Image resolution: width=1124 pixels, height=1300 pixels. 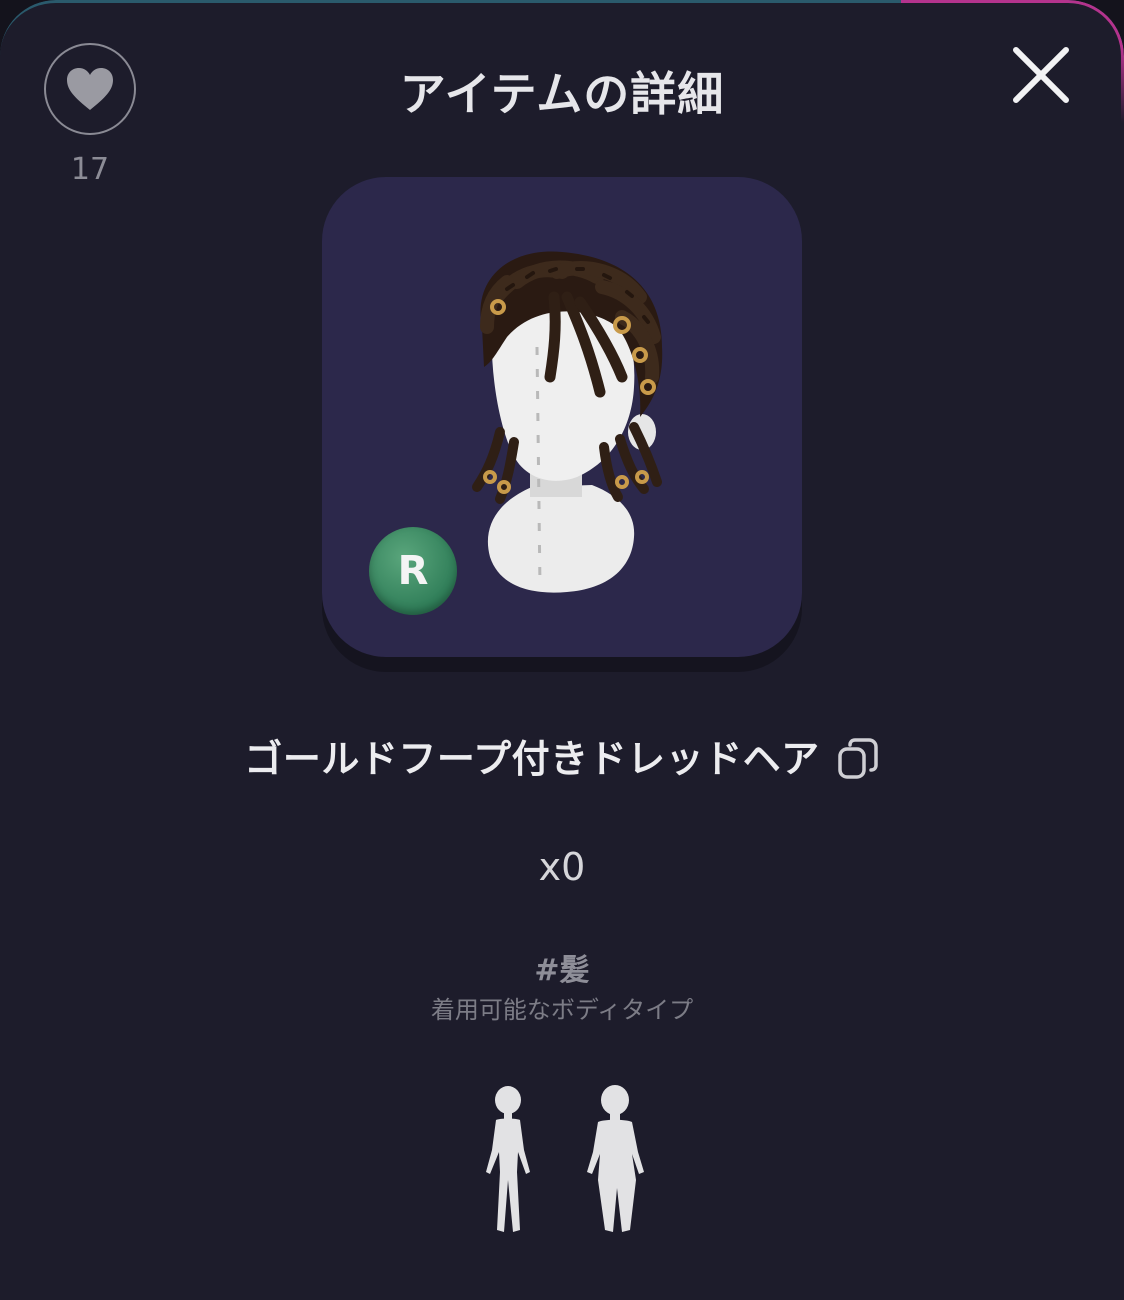 I want to click on slim-body-type-icon, so click(x=508, y=1159).